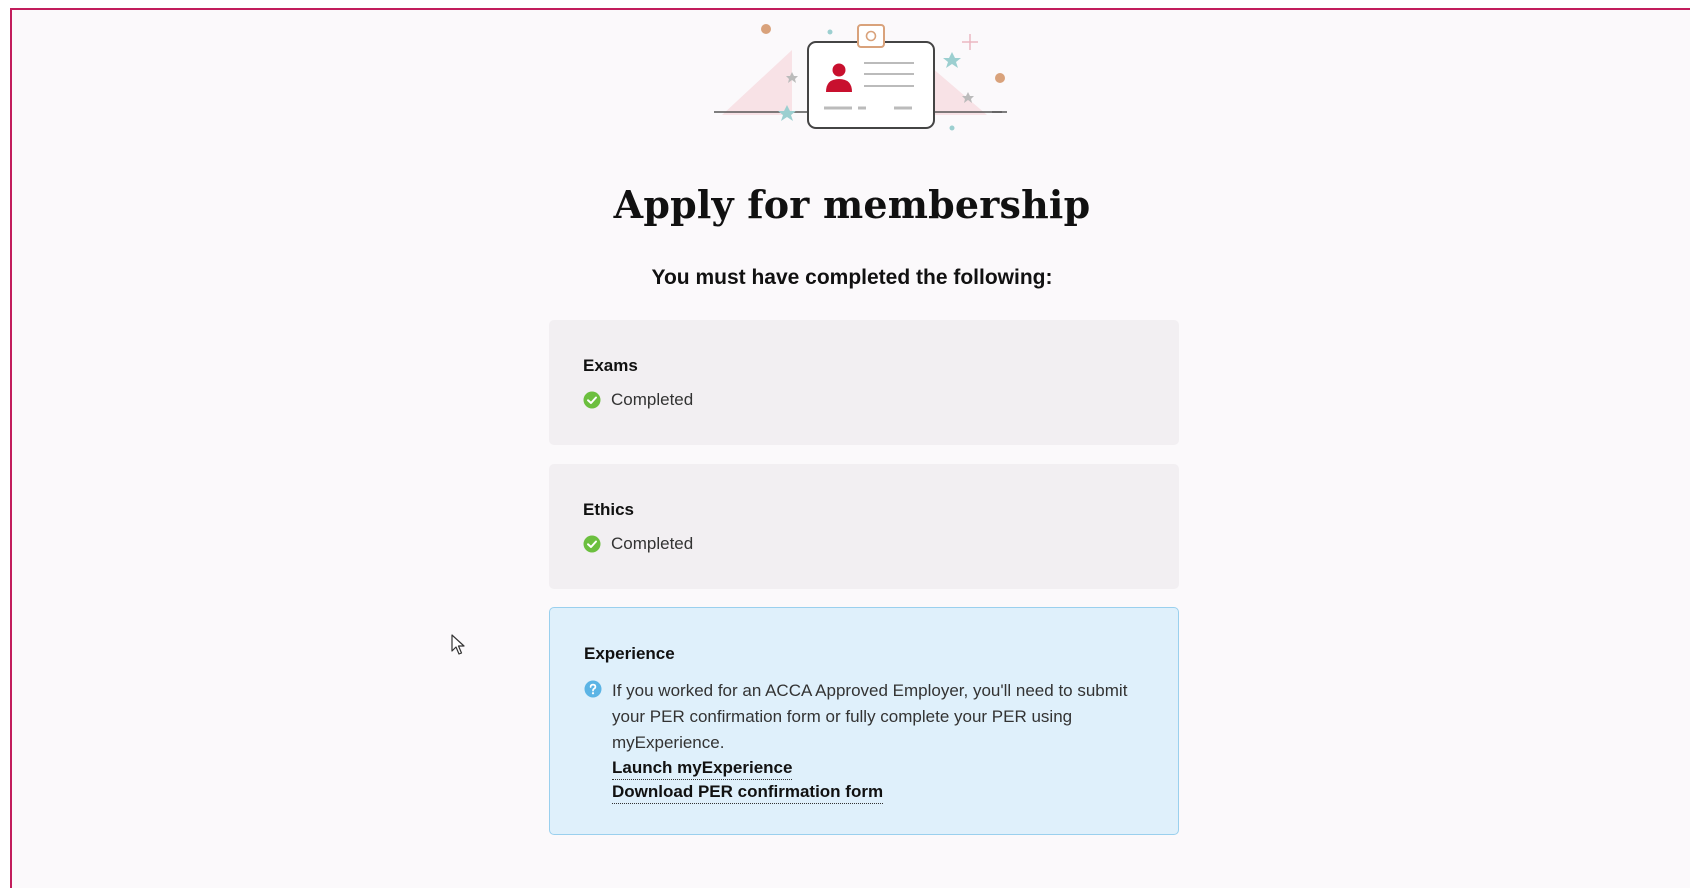 The width and height of the screenshot is (1690, 888). What do you see at coordinates (748, 792) in the screenshot?
I see `download-per-confirmation-form-link: Download PER confirmation form` at bounding box center [748, 792].